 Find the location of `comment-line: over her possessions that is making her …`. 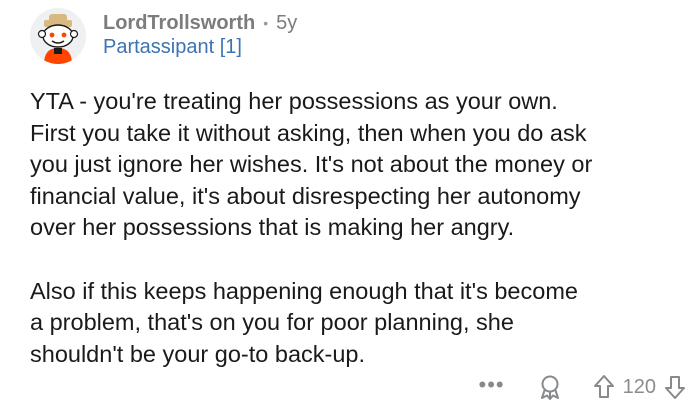

comment-line: over her possessions that is making her … is located at coordinates (272, 227).